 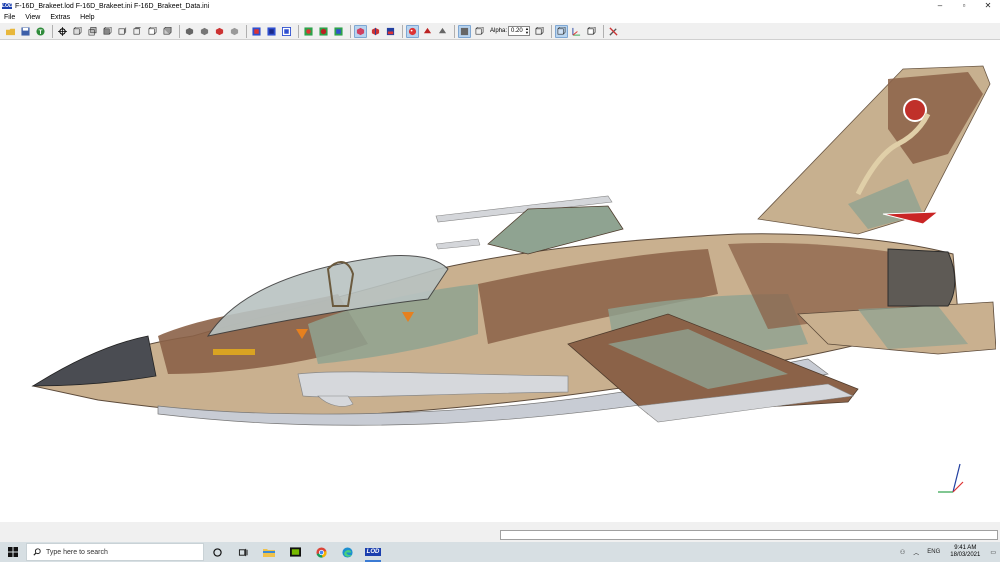 I want to click on open-file-button, so click(x=10, y=31).